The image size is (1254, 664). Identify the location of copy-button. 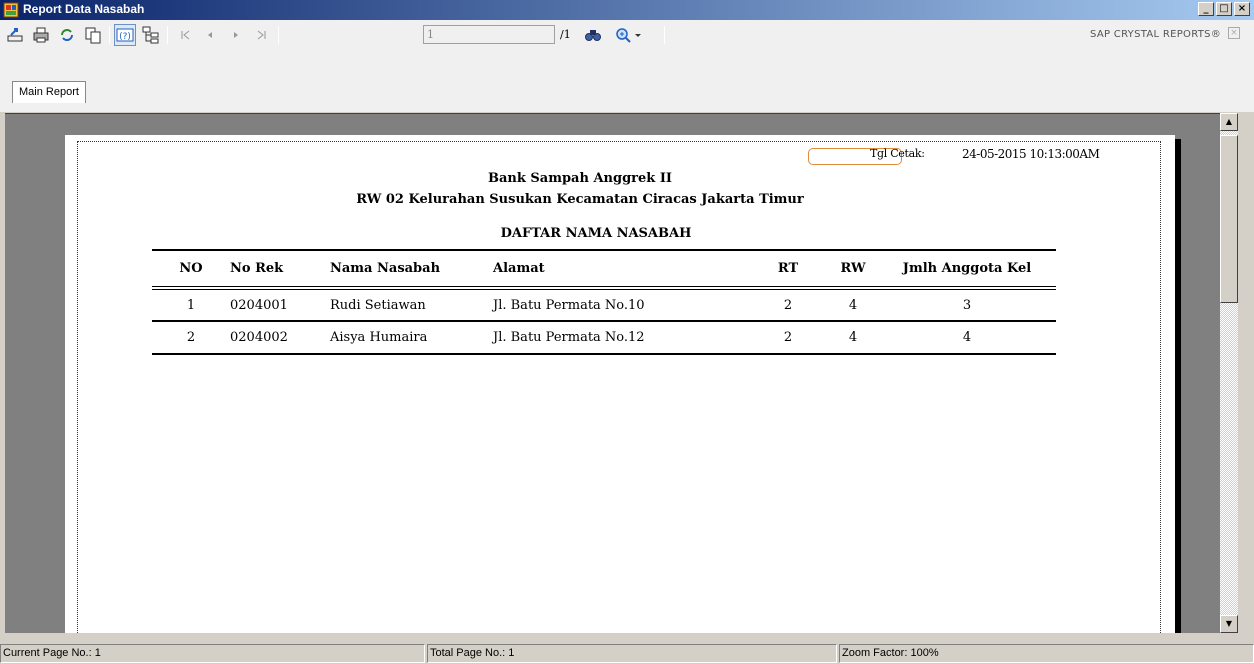
(93, 35).